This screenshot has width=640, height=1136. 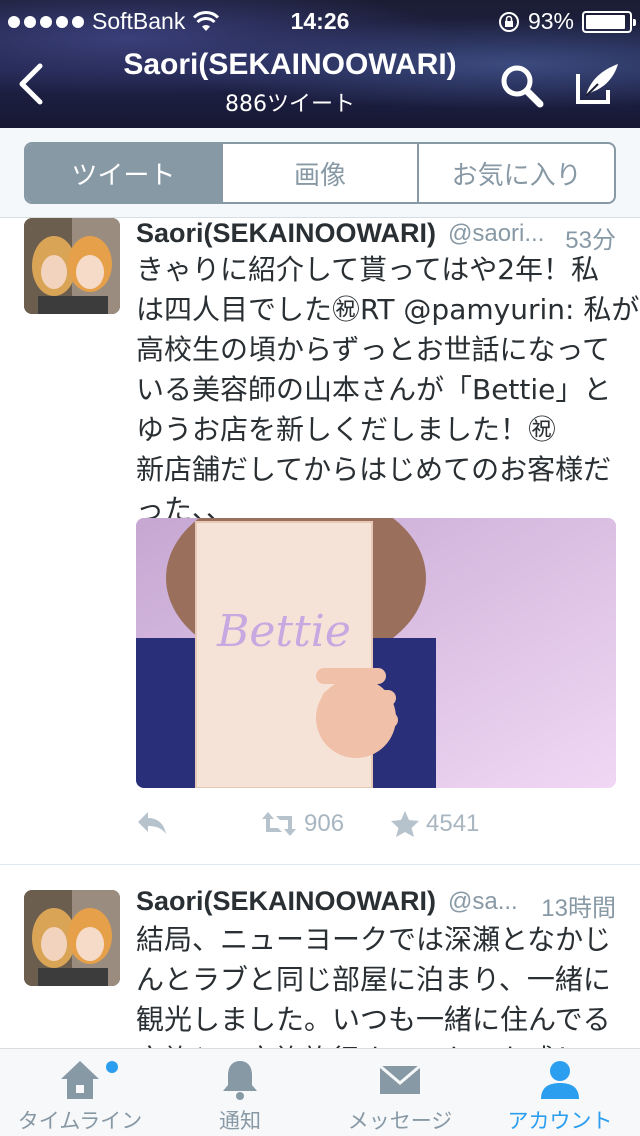 What do you see at coordinates (560, 1121) in the screenshot?
I see `tab-label: アカウント` at bounding box center [560, 1121].